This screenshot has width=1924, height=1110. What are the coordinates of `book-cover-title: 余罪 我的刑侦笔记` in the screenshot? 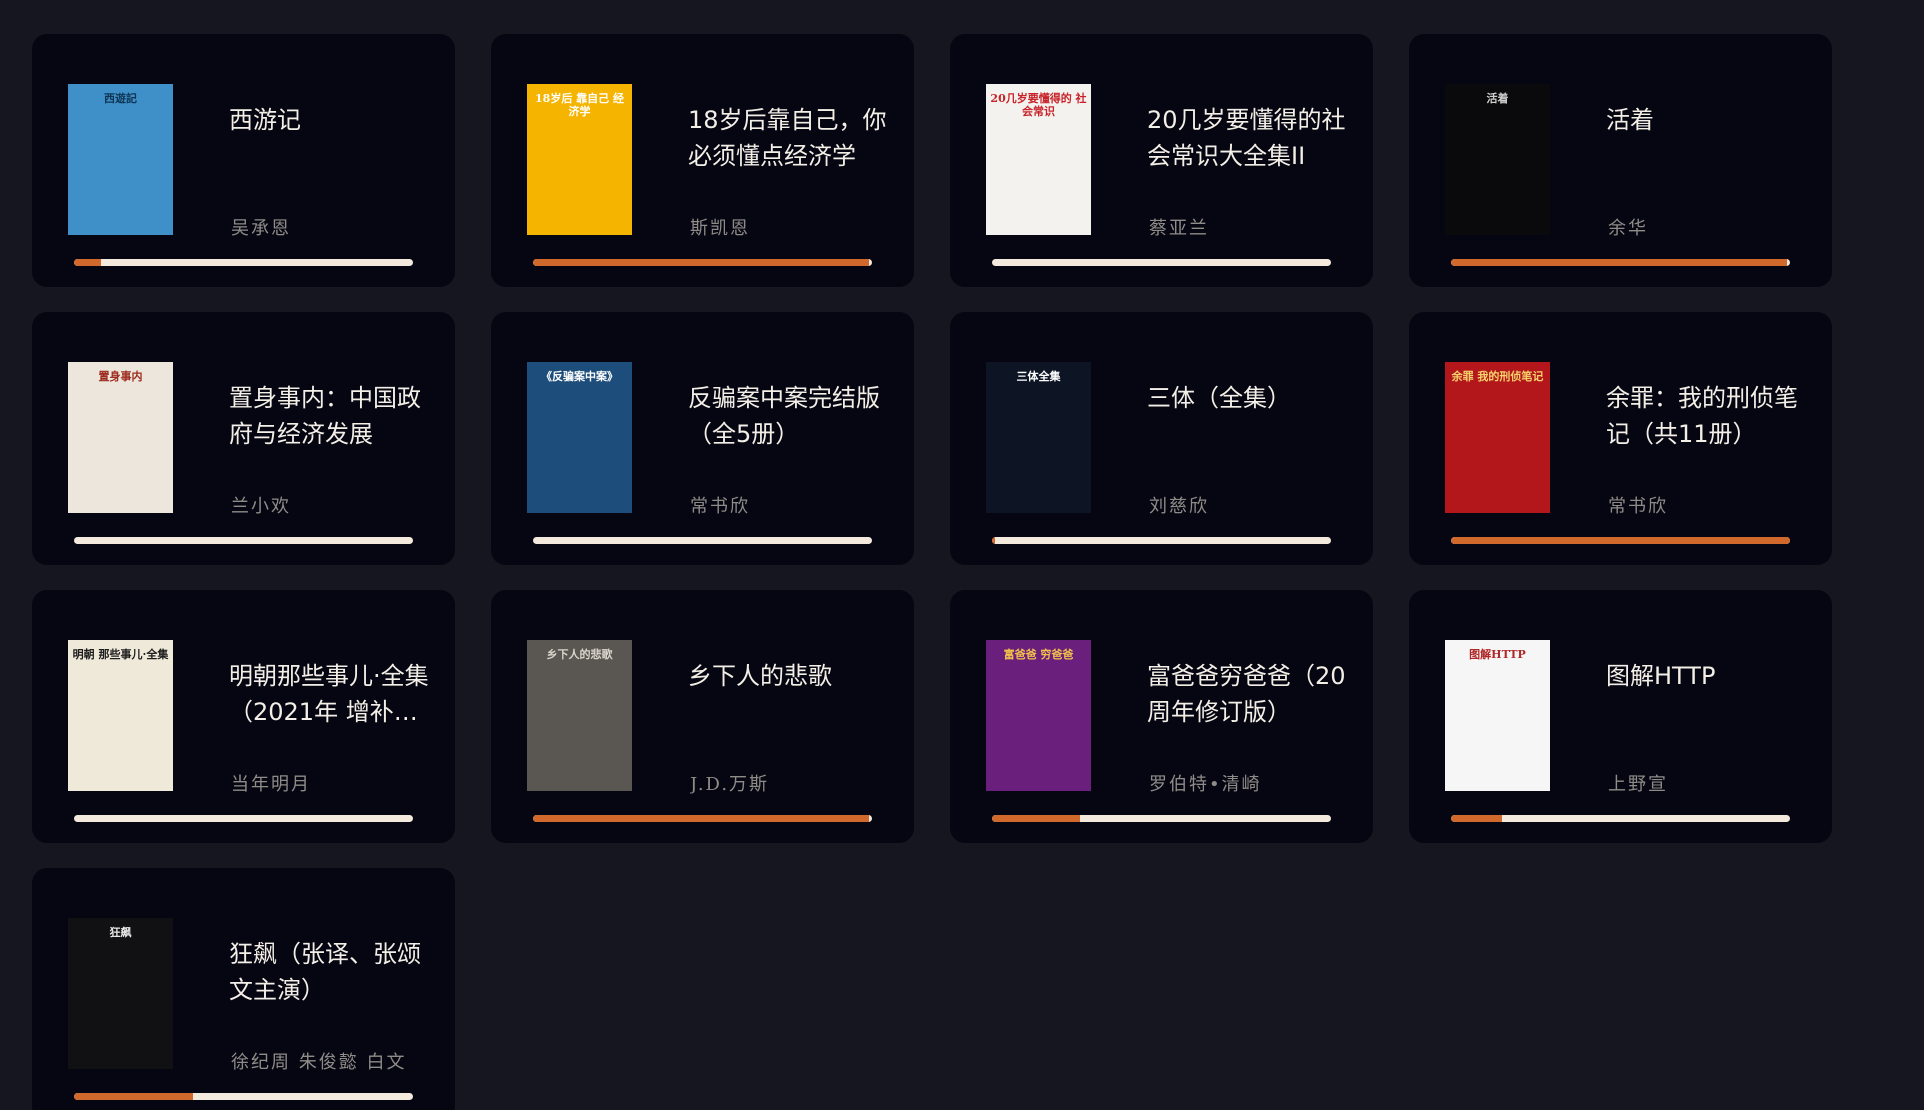 It's located at (1497, 376).